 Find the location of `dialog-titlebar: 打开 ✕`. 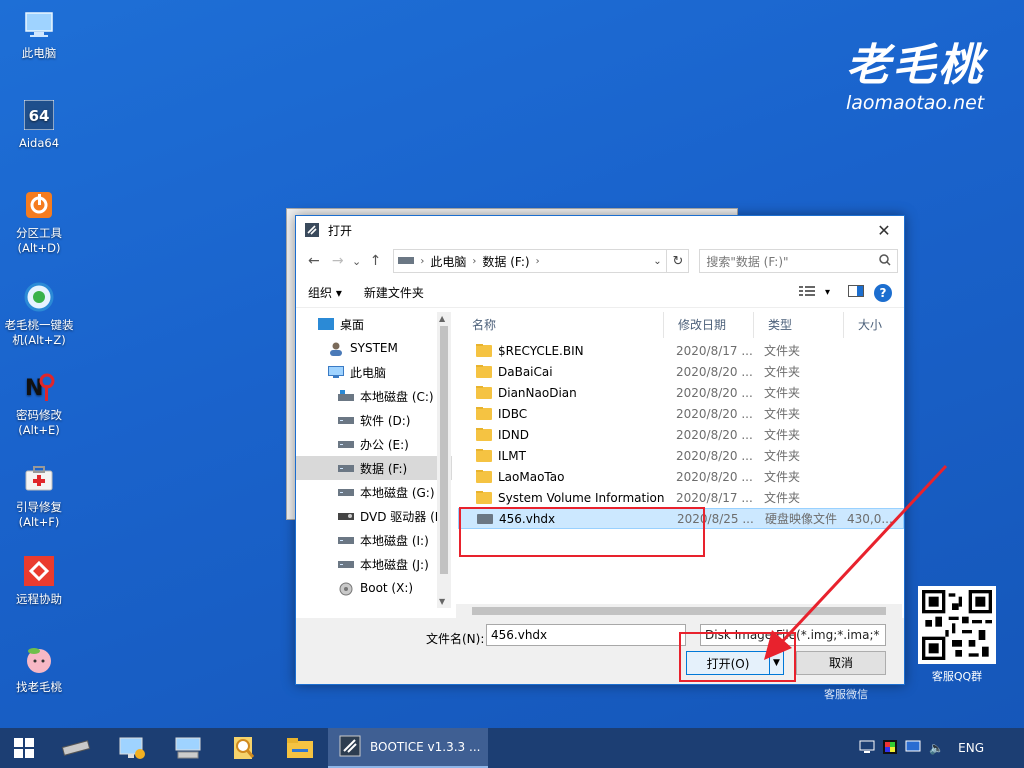

dialog-titlebar: 打开 ✕ is located at coordinates (600, 230).